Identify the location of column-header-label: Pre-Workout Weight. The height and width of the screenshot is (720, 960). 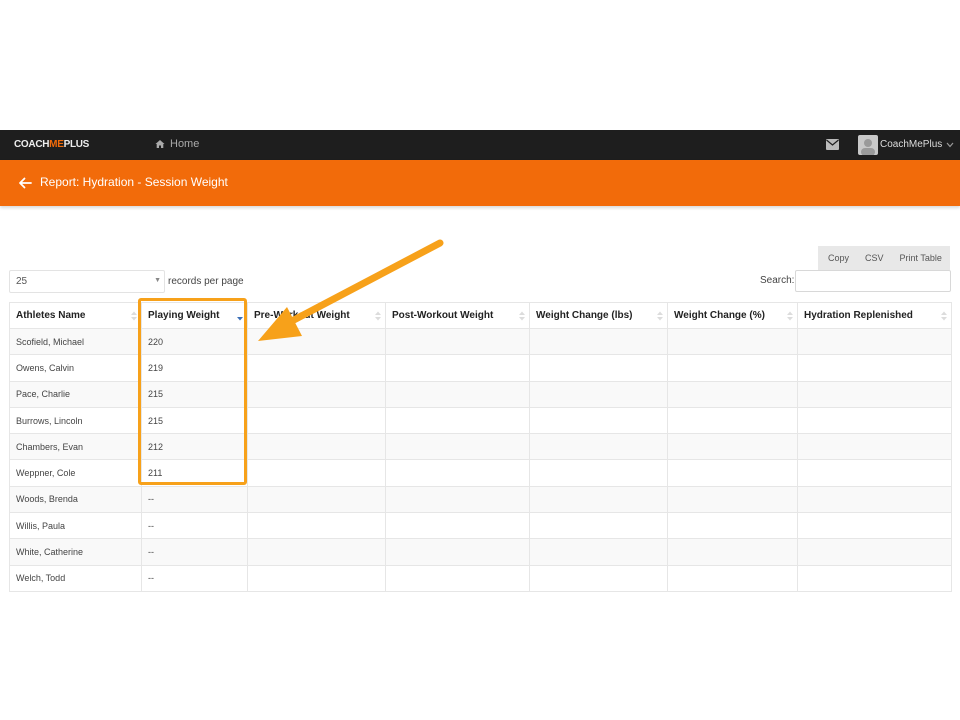
(302, 315).